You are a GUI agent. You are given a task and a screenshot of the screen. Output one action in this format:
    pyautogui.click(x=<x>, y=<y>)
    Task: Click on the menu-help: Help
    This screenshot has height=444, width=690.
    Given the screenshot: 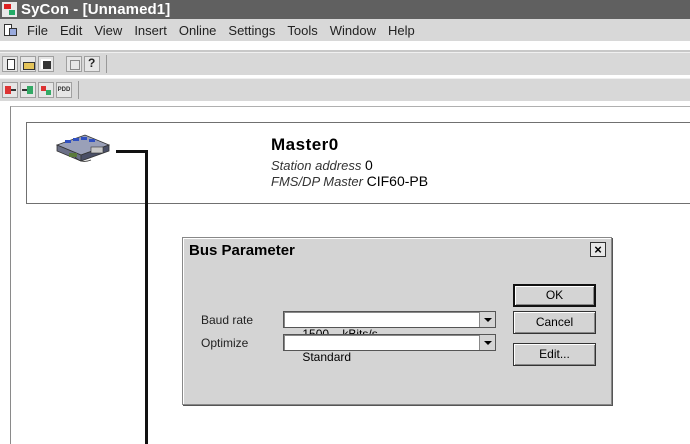 What is the action you would take?
    pyautogui.click(x=401, y=30)
    